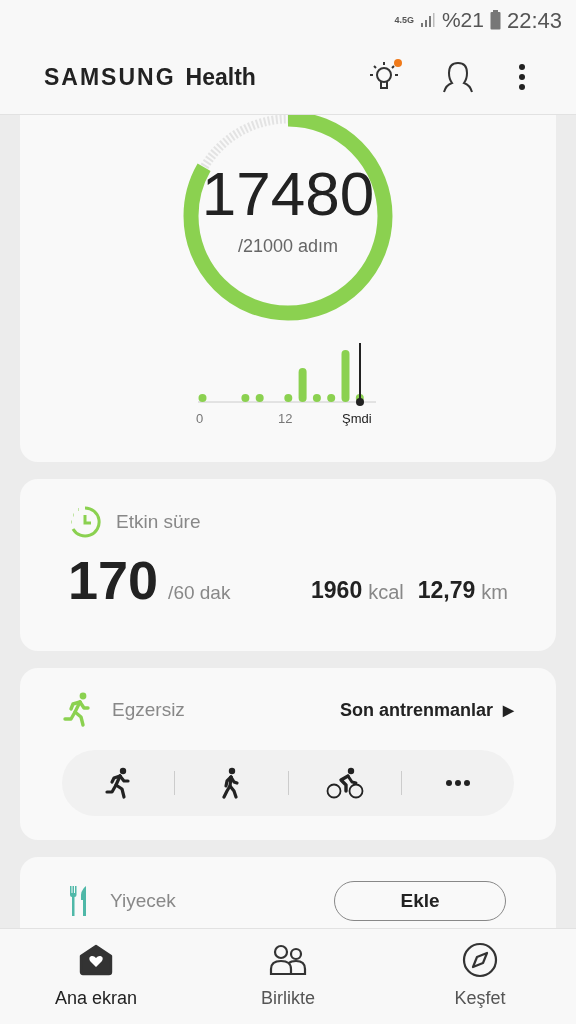 The height and width of the screenshot is (1024, 576). What do you see at coordinates (458, 77) in the screenshot?
I see `person-icon` at bounding box center [458, 77].